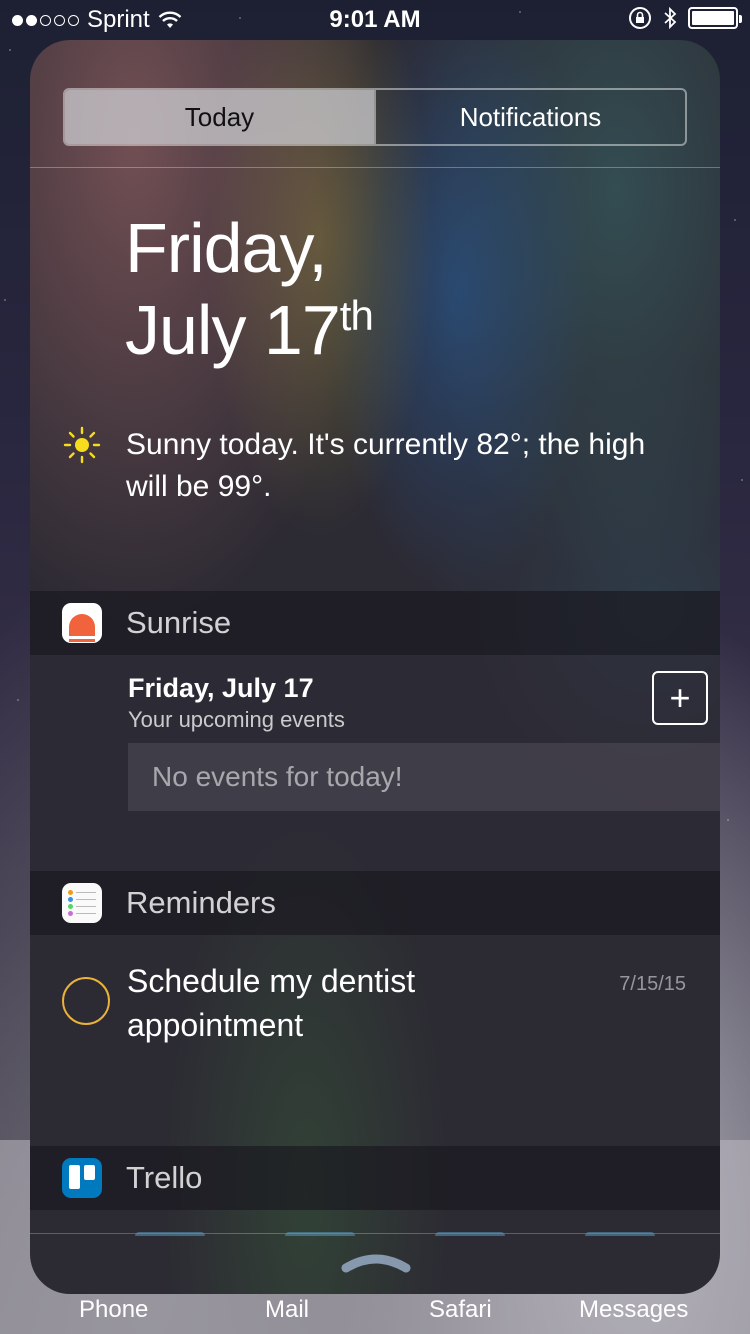  I want to click on date-ordinal-suffix: th, so click(356, 315).